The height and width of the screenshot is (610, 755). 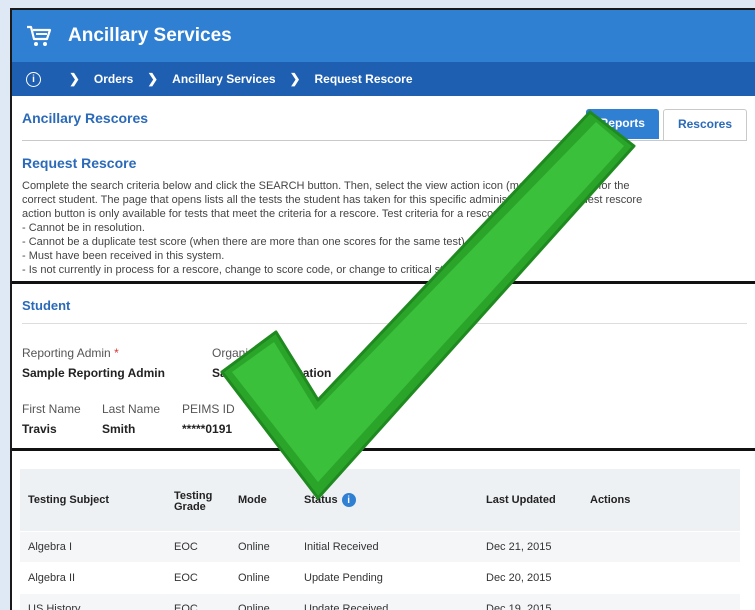 What do you see at coordinates (263, 500) in the screenshot?
I see `col-mode: Mode` at bounding box center [263, 500].